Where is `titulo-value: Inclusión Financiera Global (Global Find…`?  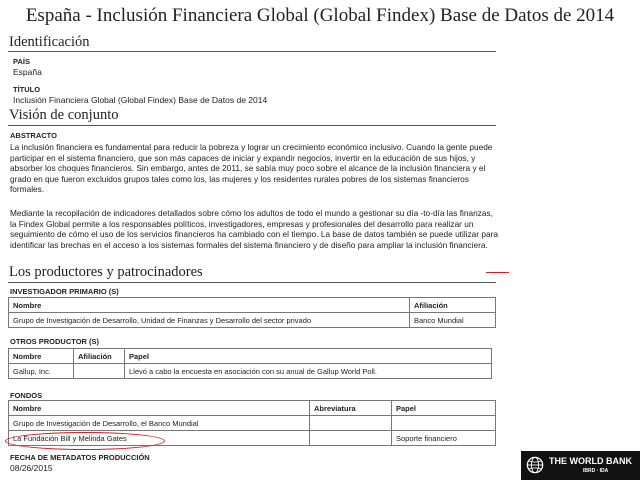 titulo-value: Inclusión Financiera Global (Global Find… is located at coordinates (140, 100).